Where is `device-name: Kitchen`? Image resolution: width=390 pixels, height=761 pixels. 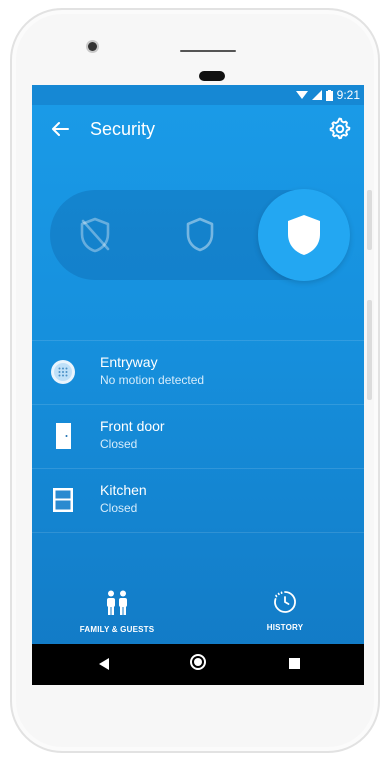 device-name: Kitchen is located at coordinates (123, 490).